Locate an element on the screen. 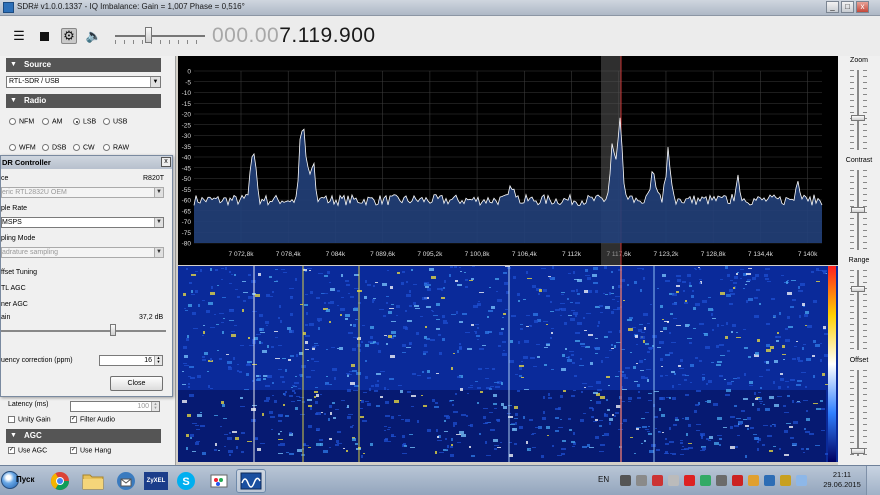 Image resolution: width=880 pixels, height=495 pixels. radio-wfm: WFM is located at coordinates (22, 147).